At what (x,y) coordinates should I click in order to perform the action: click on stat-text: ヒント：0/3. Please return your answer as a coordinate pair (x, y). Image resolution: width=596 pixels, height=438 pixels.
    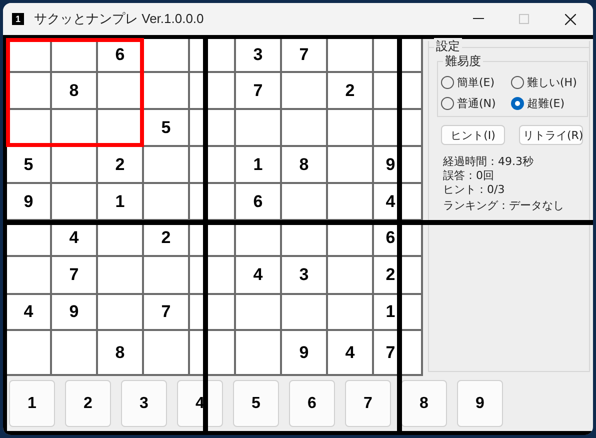
    Looking at the image, I should click on (474, 190).